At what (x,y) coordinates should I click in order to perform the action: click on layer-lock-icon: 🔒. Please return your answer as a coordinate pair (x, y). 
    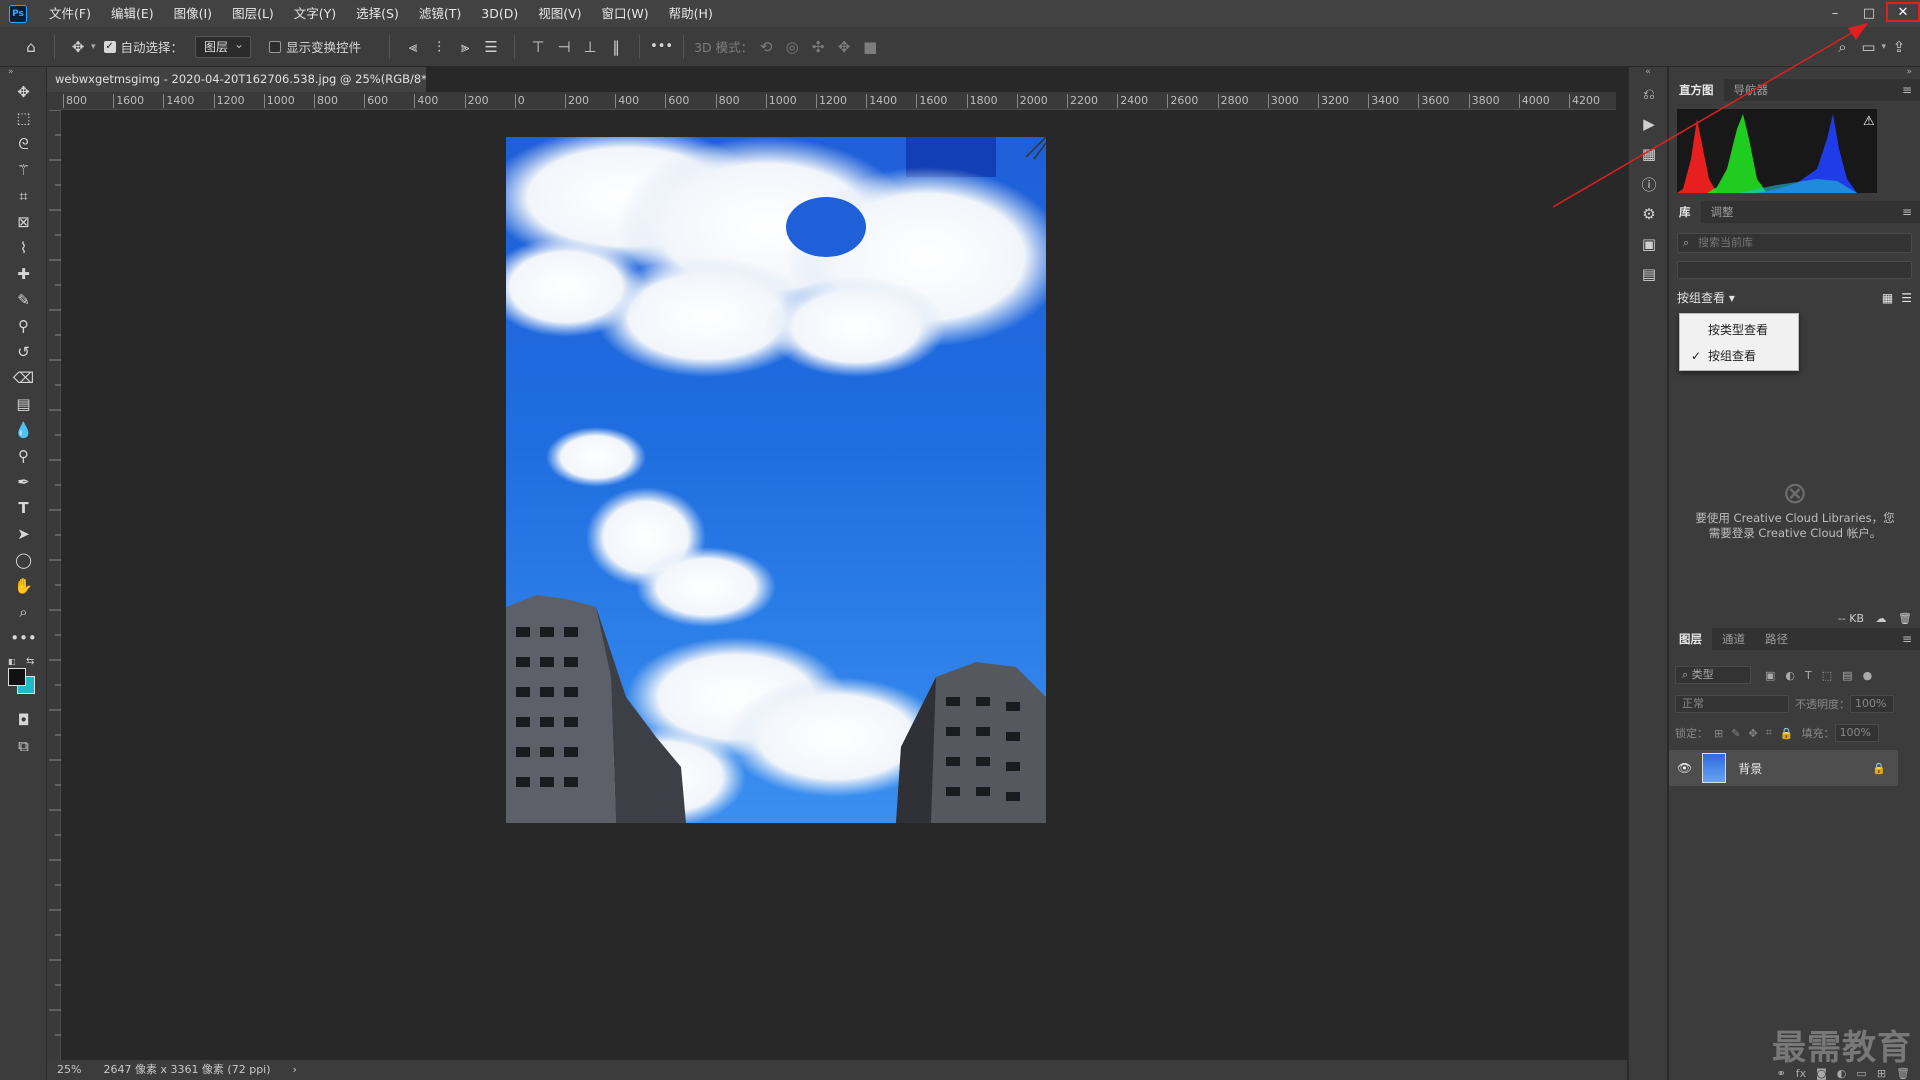
    Looking at the image, I should click on (1879, 768).